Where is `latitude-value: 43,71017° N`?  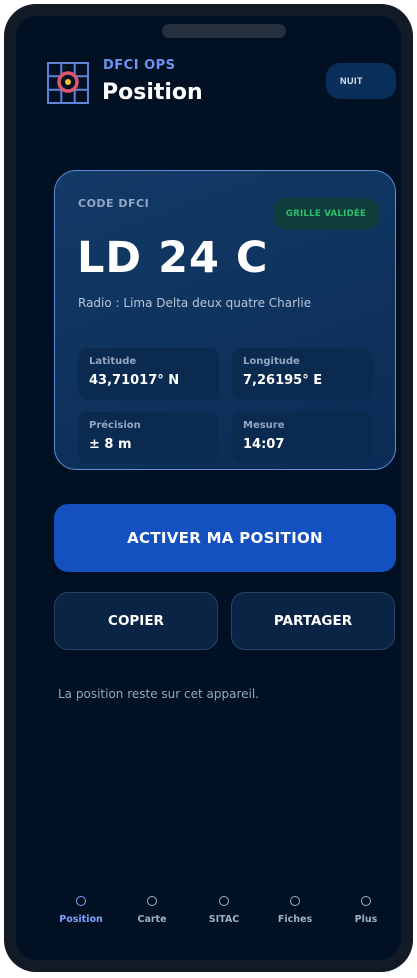 latitude-value: 43,71017° N is located at coordinates (134, 380).